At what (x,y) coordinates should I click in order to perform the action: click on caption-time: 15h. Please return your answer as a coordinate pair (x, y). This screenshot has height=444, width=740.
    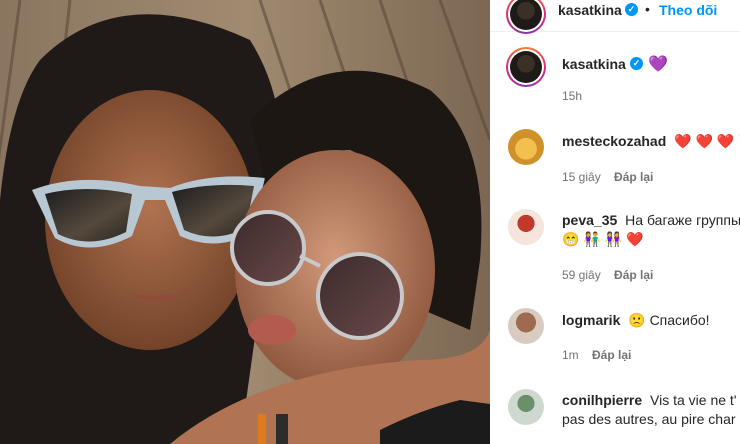
    Looking at the image, I should click on (572, 96).